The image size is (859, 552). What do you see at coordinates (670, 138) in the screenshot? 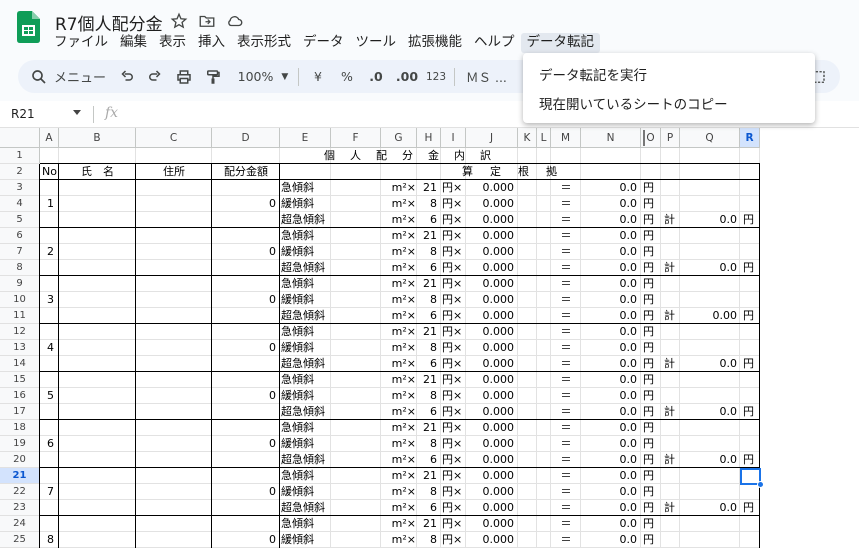
I see `column-header-P: P` at bounding box center [670, 138].